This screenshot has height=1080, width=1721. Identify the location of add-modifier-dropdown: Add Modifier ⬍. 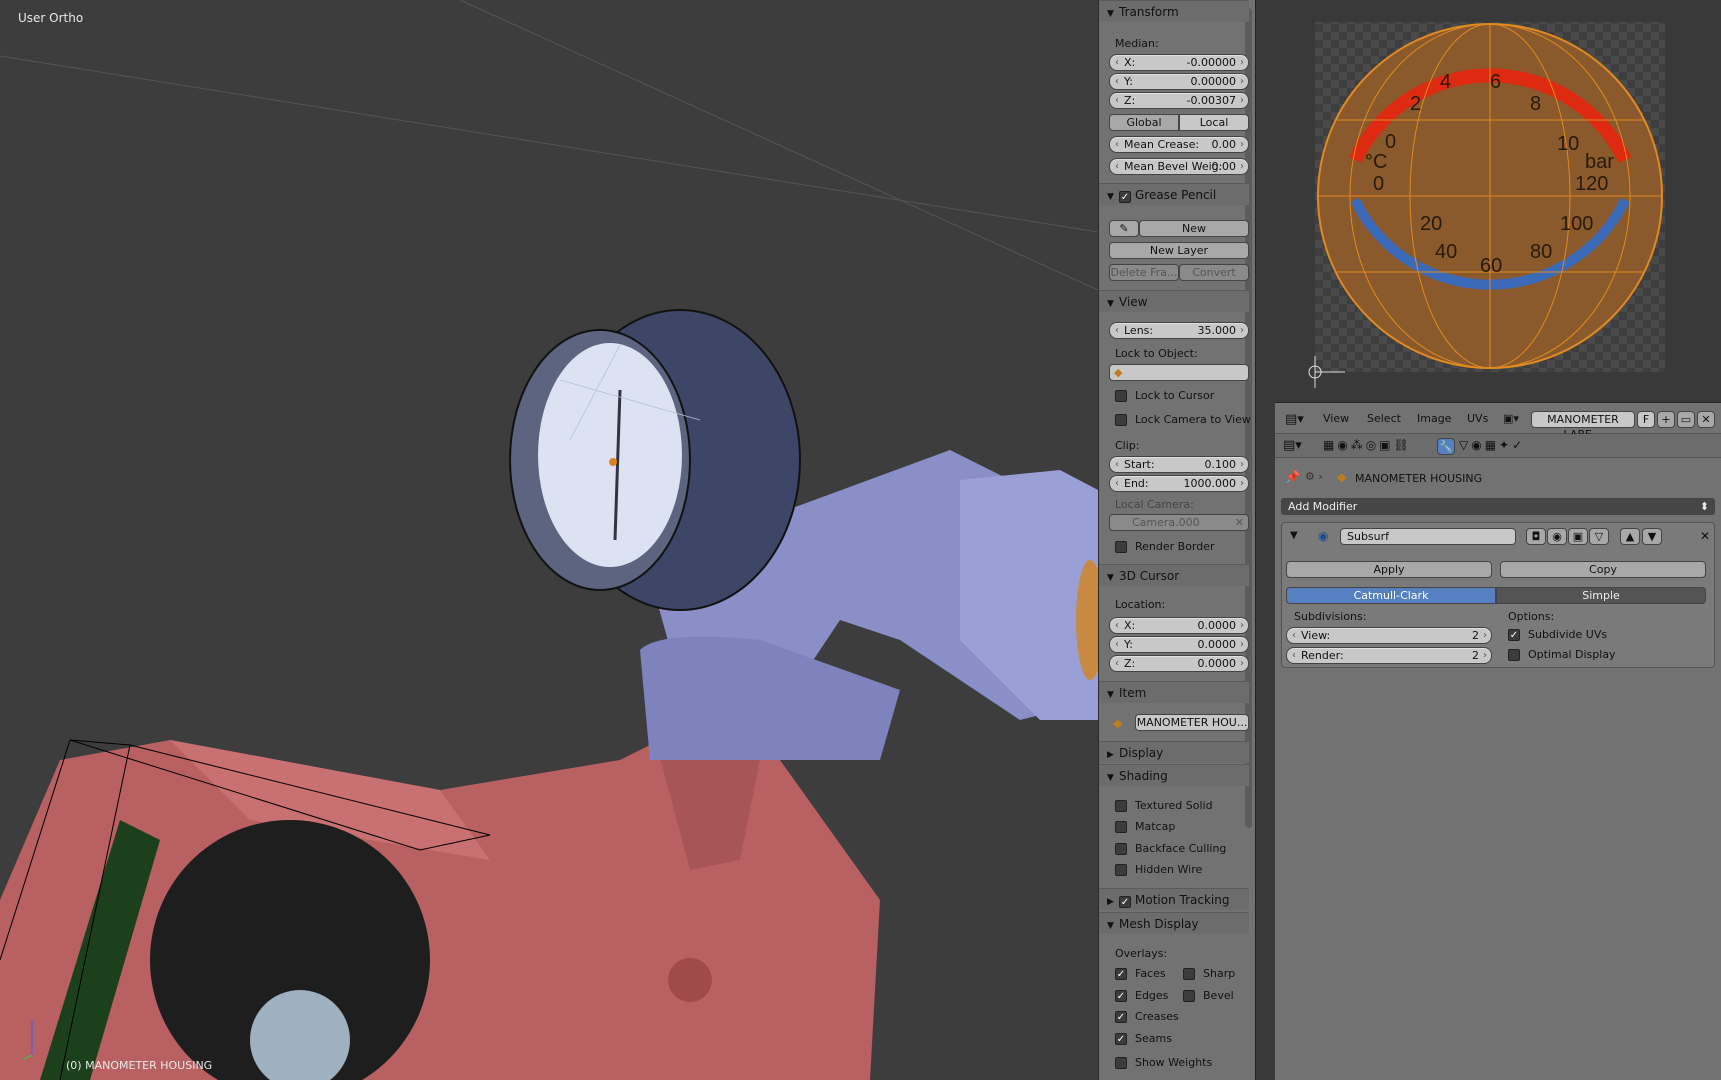
(1498, 506).